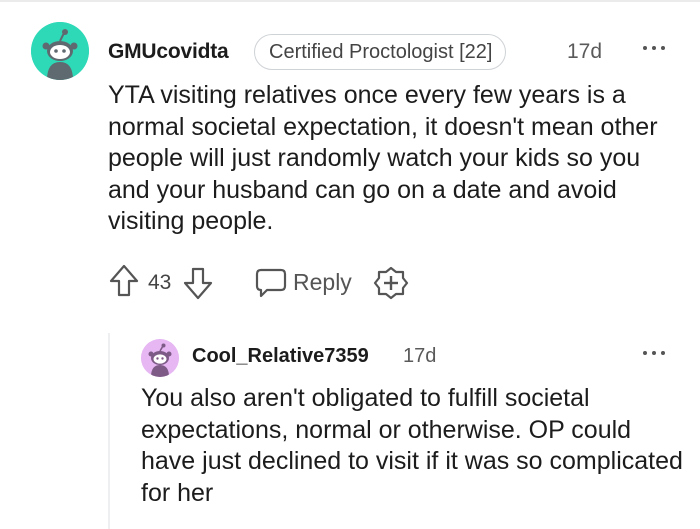 Image resolution: width=700 pixels, height=529 pixels. What do you see at coordinates (198, 283) in the screenshot?
I see `arrow-down-icon` at bounding box center [198, 283].